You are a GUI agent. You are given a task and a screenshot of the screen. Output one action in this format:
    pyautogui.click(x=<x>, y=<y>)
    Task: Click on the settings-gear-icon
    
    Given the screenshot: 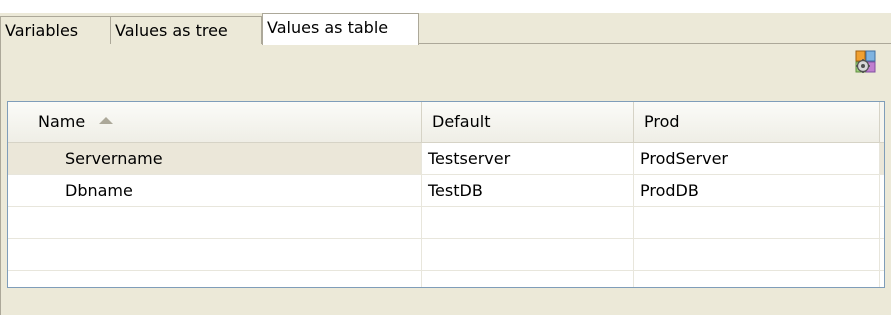 What is the action you would take?
    pyautogui.click(x=866, y=62)
    